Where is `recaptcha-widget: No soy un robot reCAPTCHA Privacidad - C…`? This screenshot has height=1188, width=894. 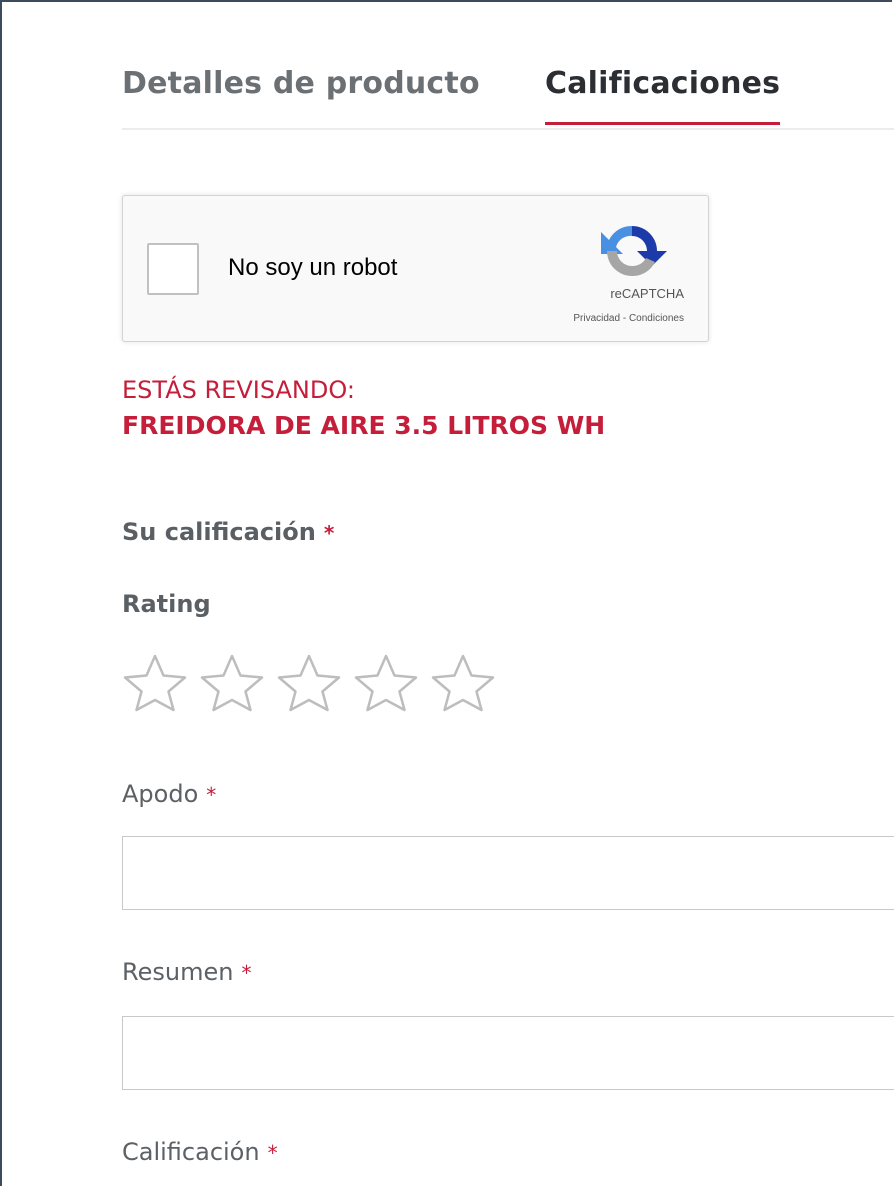 recaptcha-widget: No soy un robot reCAPTCHA Privacidad - C… is located at coordinates (415, 268).